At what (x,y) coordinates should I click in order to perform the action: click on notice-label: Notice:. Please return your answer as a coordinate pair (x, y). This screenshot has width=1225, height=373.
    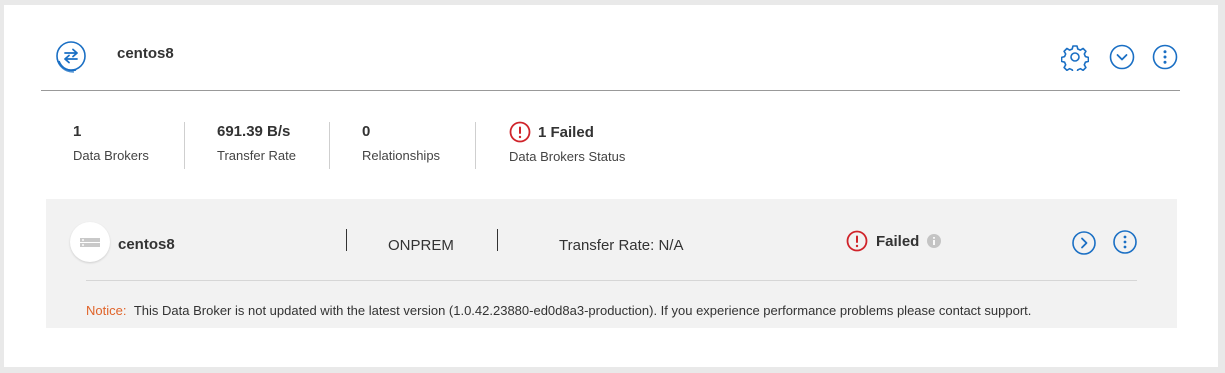
    Looking at the image, I should click on (106, 310).